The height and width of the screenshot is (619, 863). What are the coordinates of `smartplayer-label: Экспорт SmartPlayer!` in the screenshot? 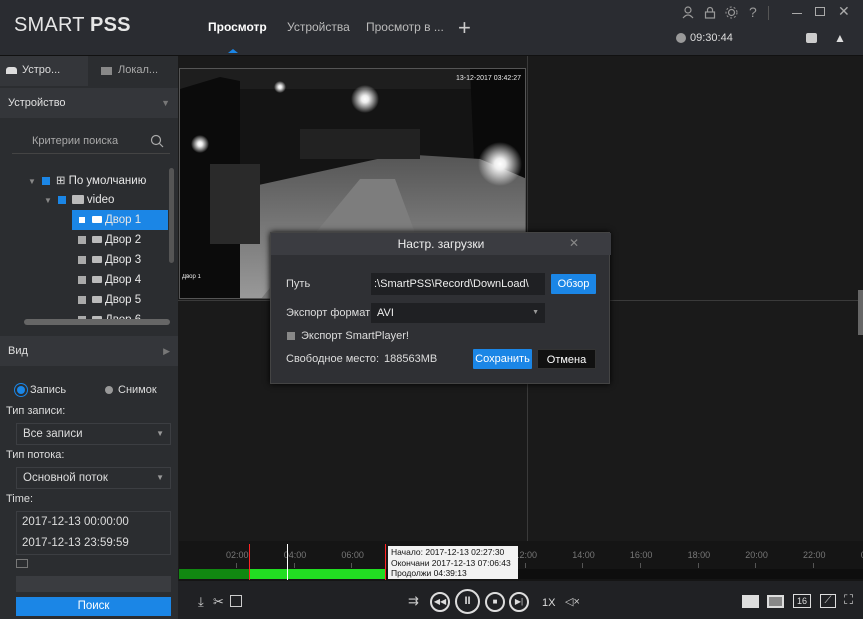 It's located at (355, 336).